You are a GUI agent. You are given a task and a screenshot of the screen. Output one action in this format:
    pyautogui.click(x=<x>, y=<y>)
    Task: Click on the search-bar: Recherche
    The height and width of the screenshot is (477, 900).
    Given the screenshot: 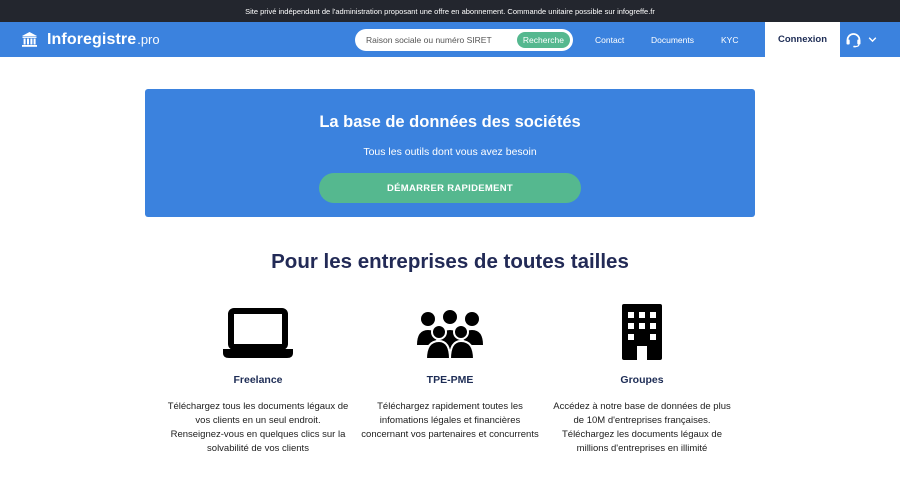 What is the action you would take?
    pyautogui.click(x=464, y=40)
    